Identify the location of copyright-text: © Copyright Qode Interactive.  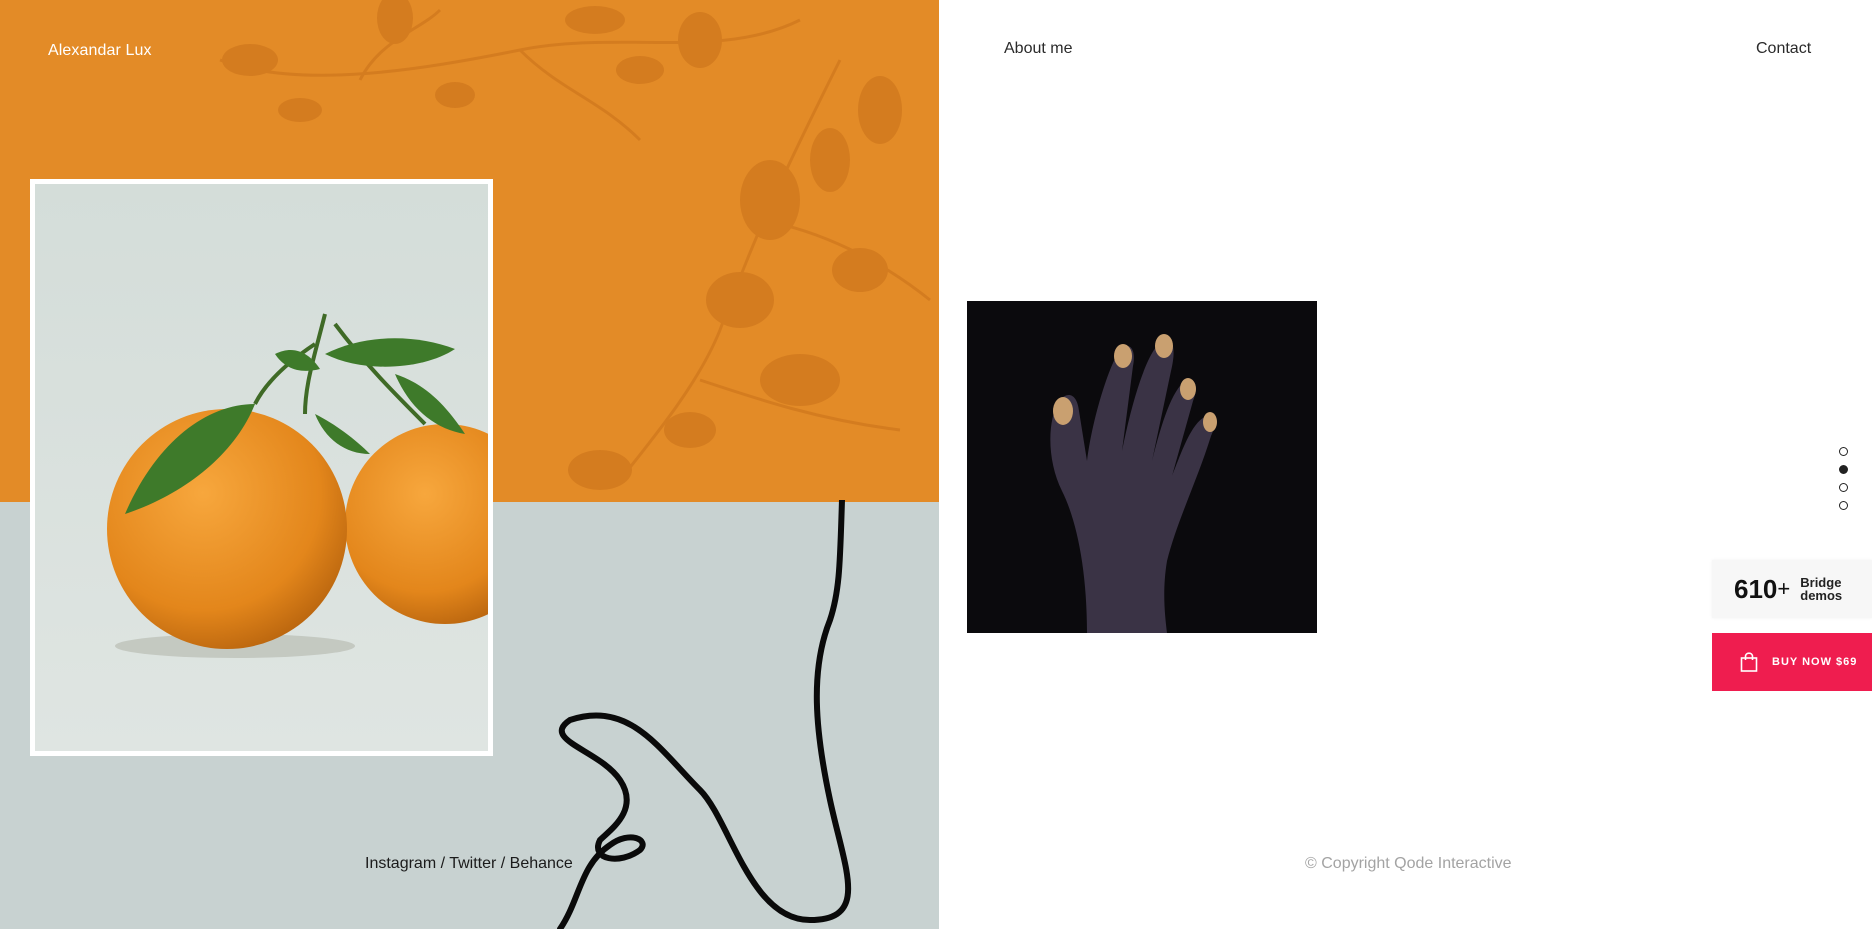
(1408, 863).